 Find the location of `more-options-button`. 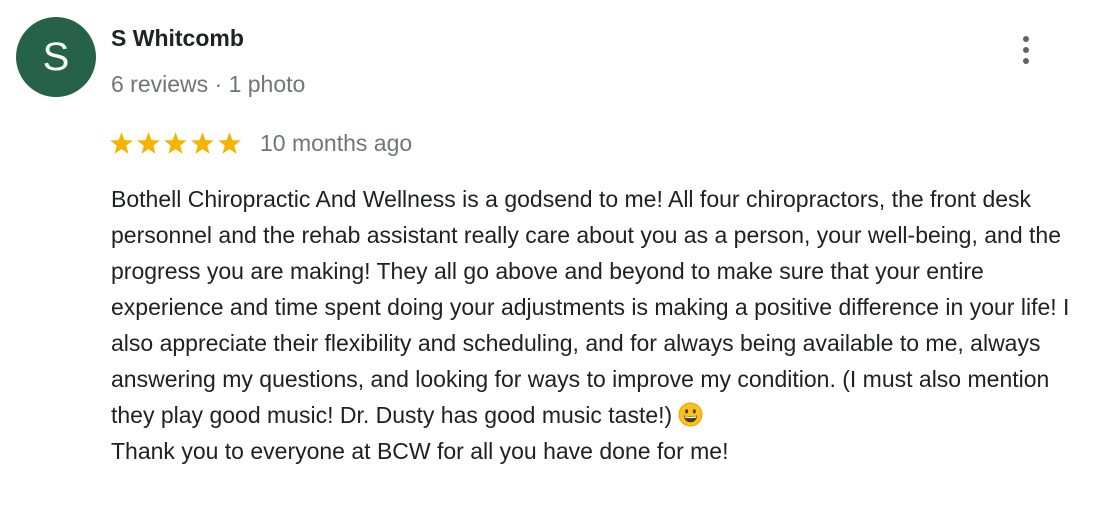

more-options-button is located at coordinates (1026, 50).